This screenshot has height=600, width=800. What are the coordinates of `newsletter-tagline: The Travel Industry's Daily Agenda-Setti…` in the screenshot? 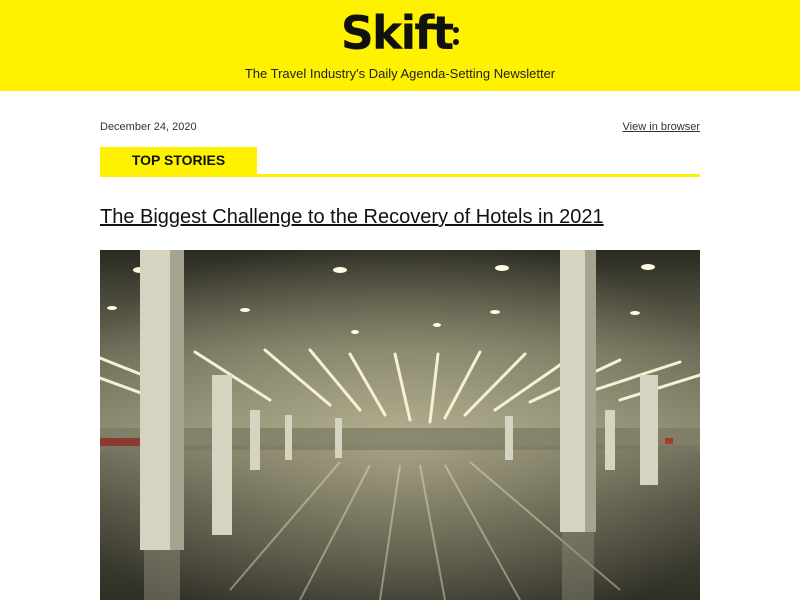 It's located at (400, 73).